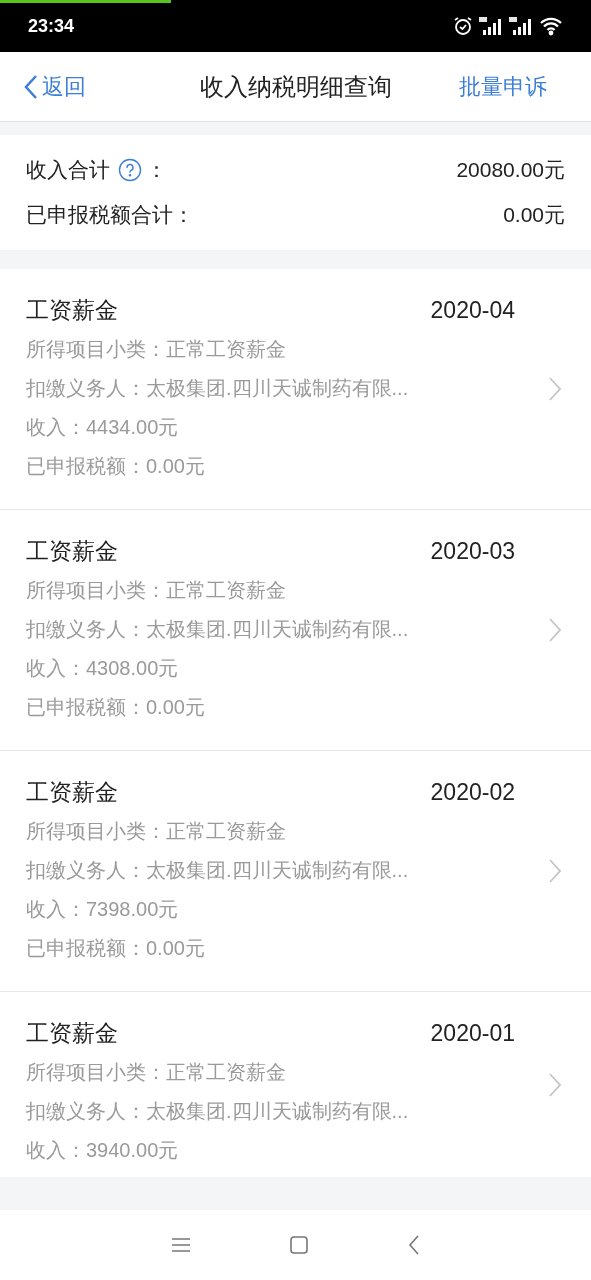  Describe the element at coordinates (525, 86) in the screenshot. I see `batch-appeal-link: 批量申诉` at that location.